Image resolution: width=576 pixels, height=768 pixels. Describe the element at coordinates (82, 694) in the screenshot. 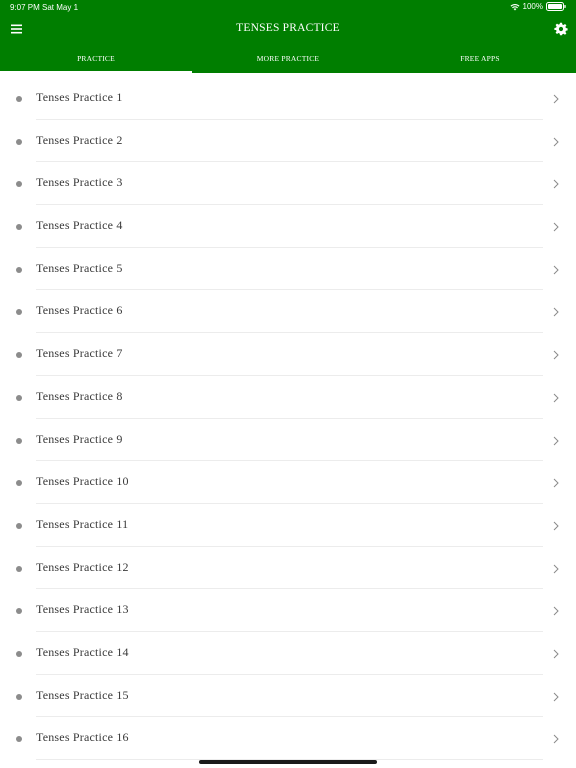

I see `list-item-label: Tenses Practice 15` at that location.